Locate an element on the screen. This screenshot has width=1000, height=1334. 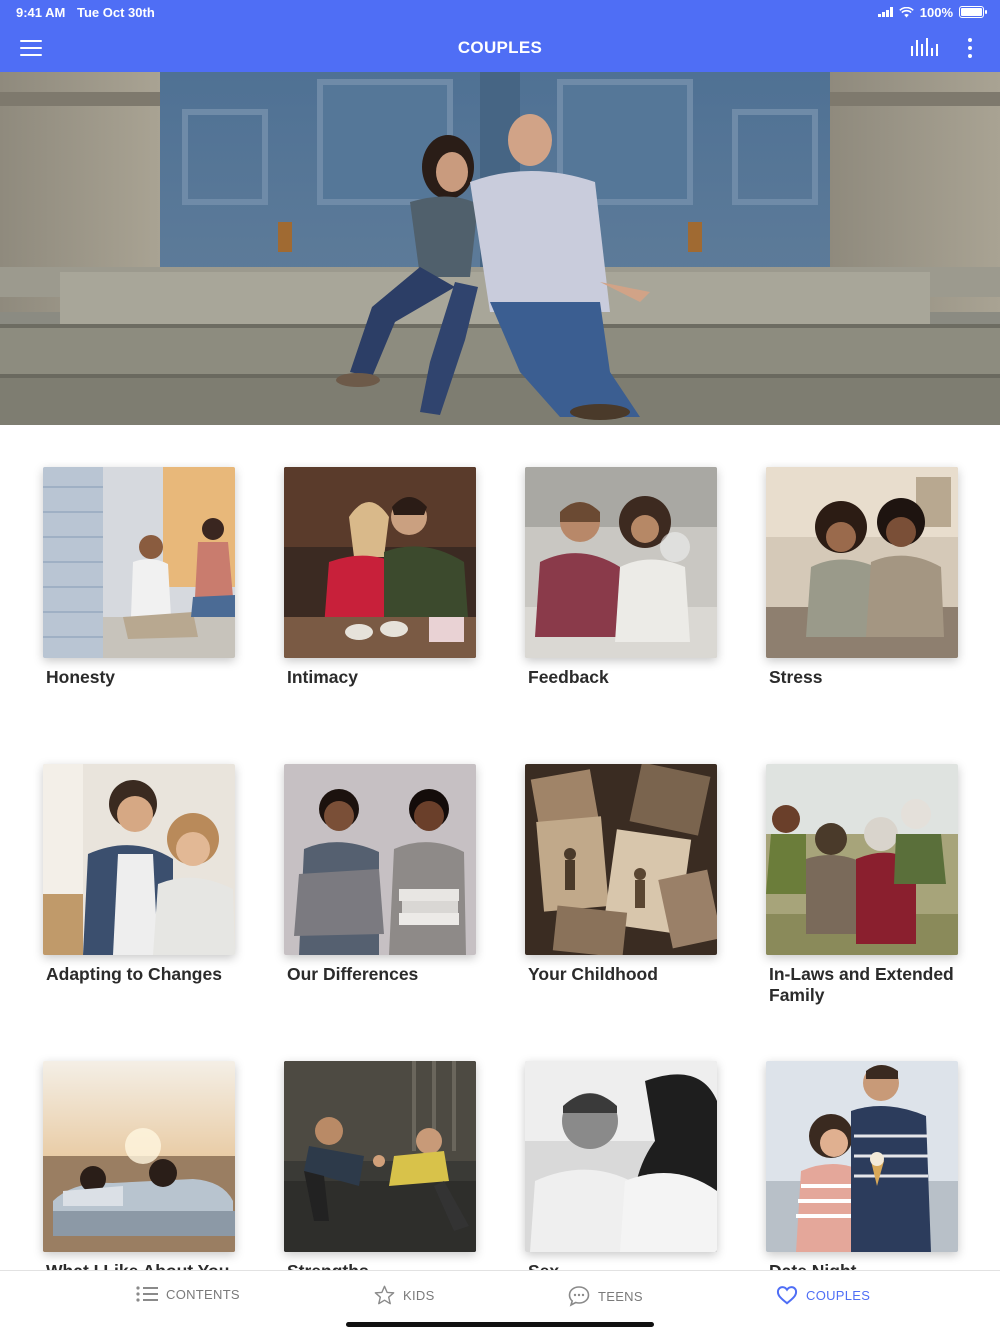
cellular-signal-icon is located at coordinates (885, 12).